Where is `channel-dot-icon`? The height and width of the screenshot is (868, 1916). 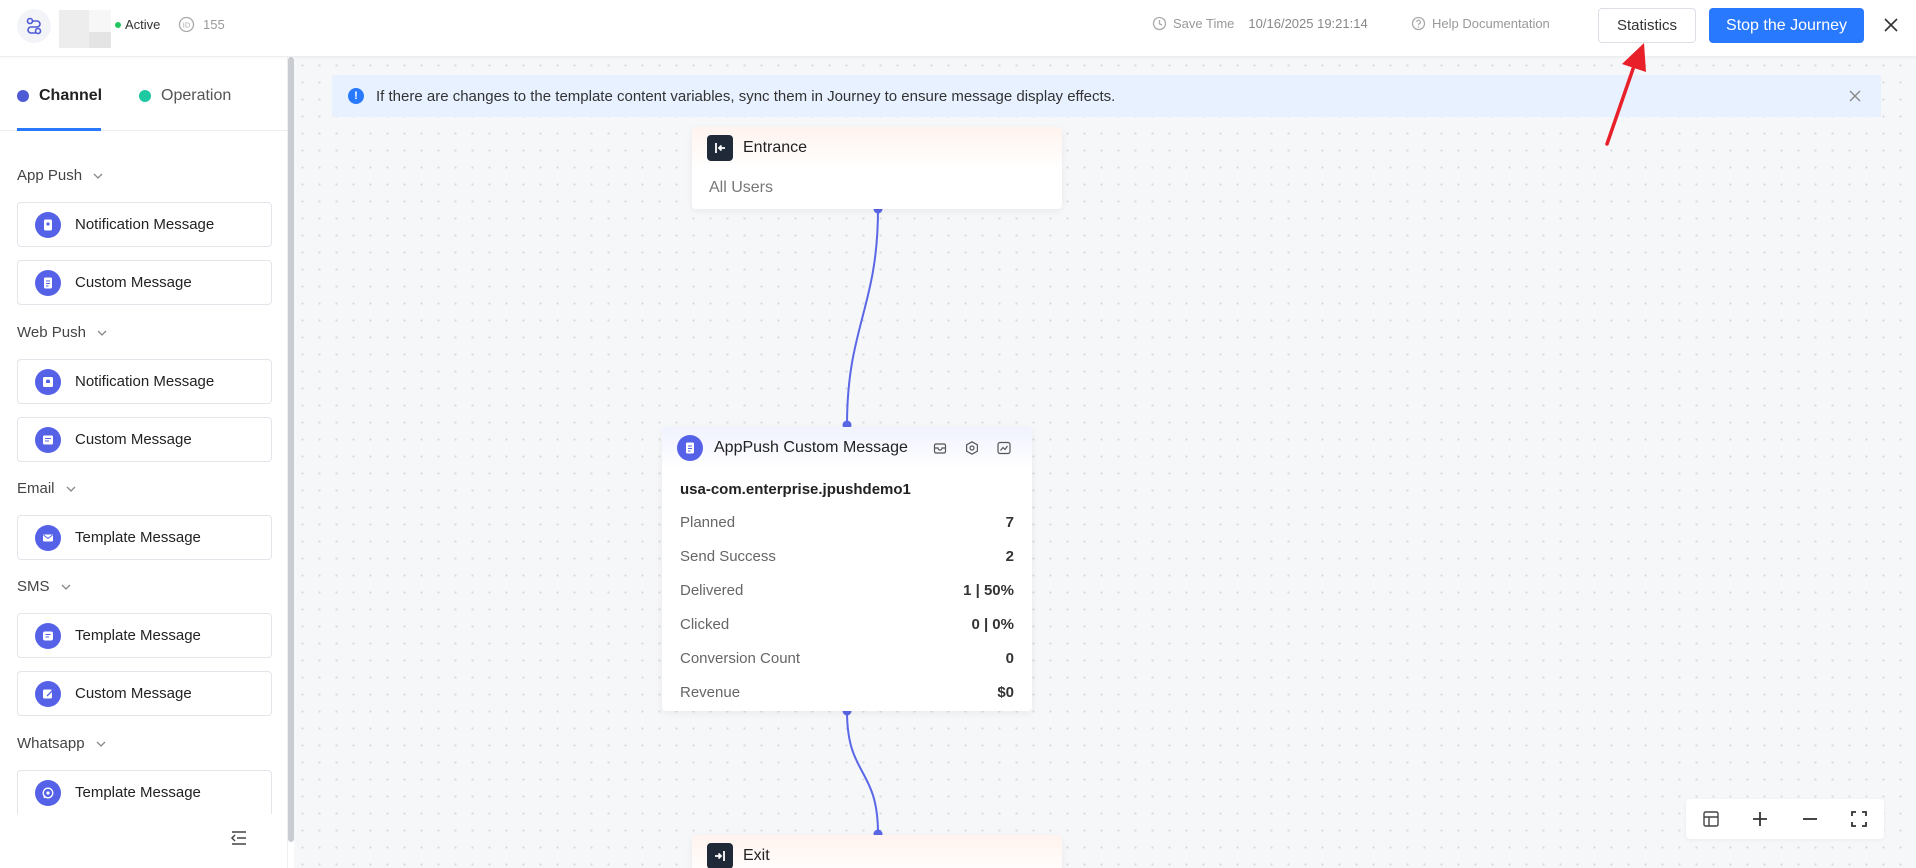
channel-dot-icon is located at coordinates (23, 96).